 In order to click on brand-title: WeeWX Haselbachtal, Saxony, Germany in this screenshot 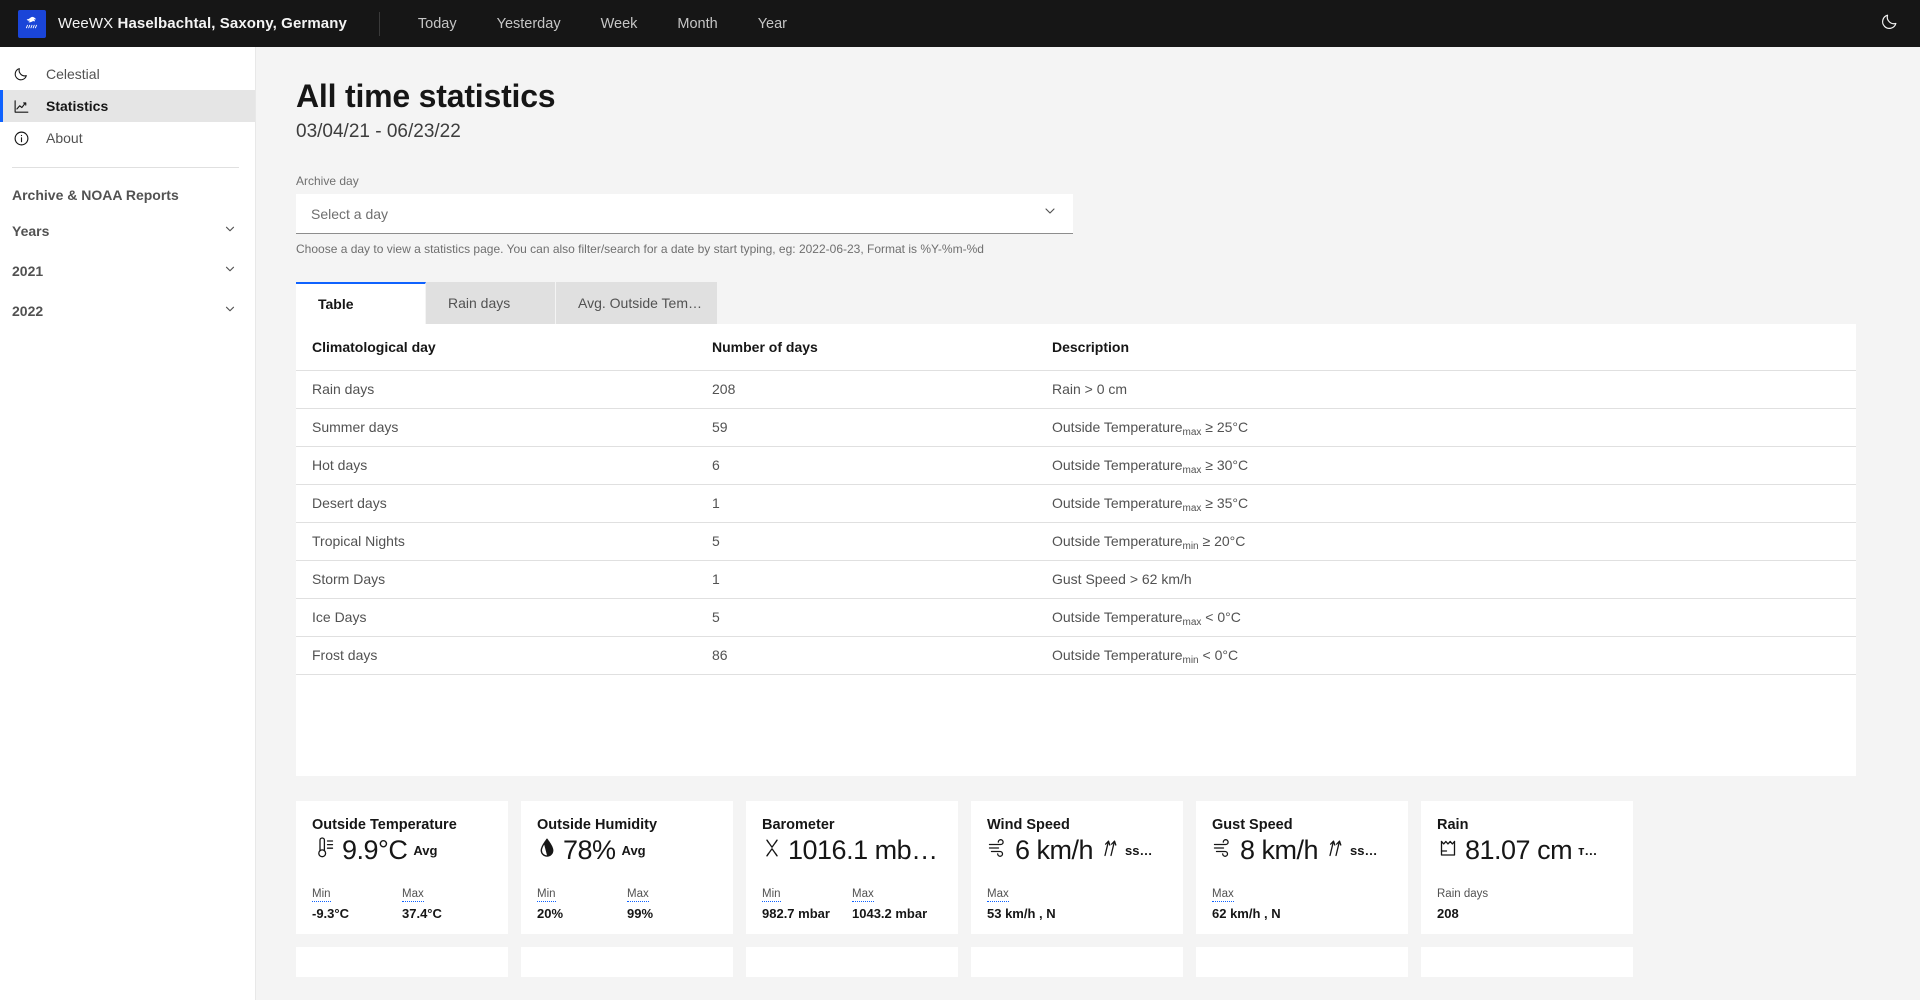, I will do `click(202, 23)`.